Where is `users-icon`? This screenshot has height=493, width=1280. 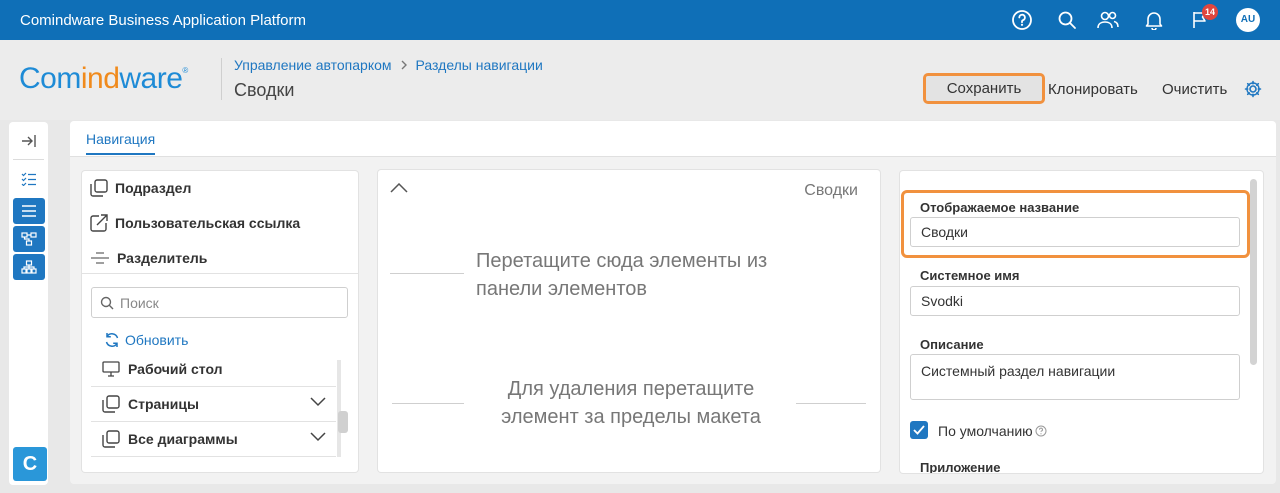
users-icon is located at coordinates (1108, 20).